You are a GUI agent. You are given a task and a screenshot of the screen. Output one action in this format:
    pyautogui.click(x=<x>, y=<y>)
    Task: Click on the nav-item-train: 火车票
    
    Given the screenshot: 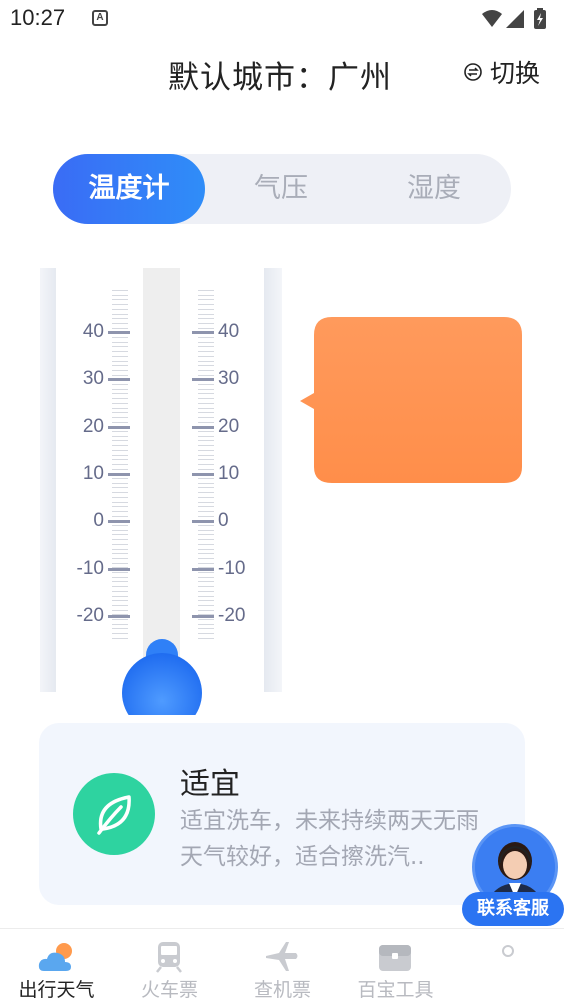 What is the action you would take?
    pyautogui.click(x=169, y=966)
    